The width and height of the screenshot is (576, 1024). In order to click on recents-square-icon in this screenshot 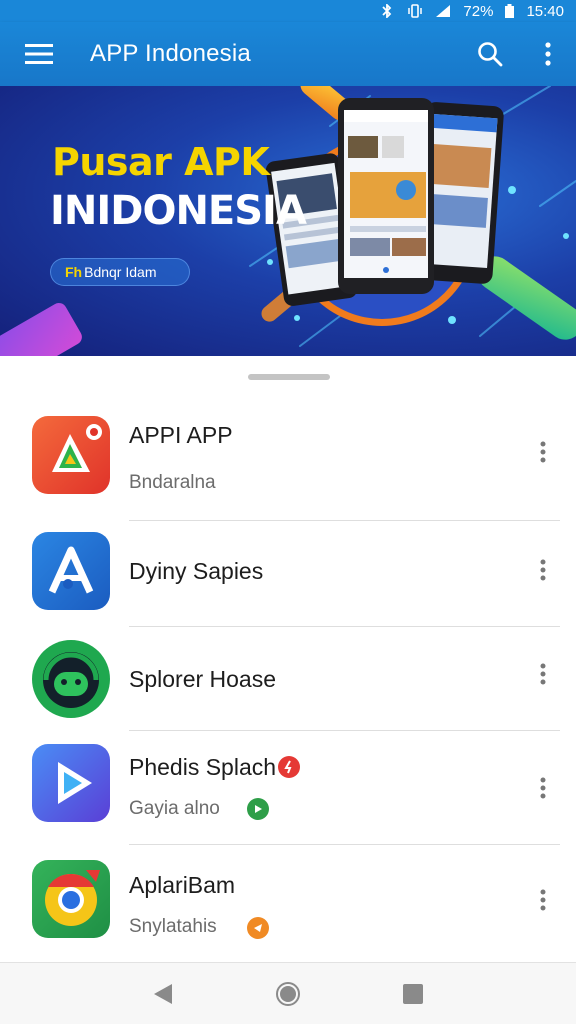, I will do `click(413, 993)`.